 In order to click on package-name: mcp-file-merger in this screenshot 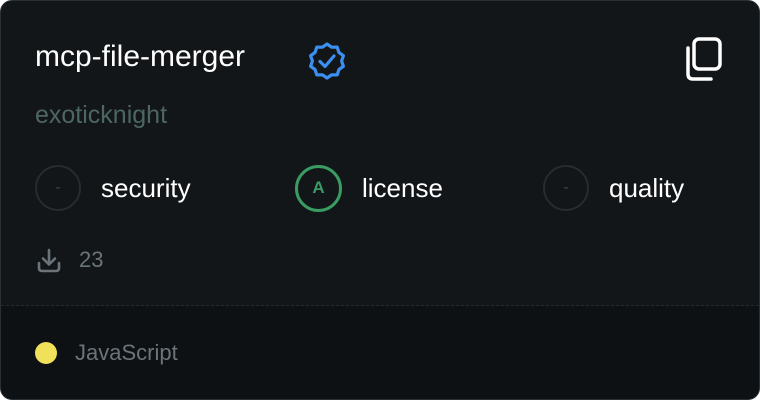, I will do `click(140, 57)`.